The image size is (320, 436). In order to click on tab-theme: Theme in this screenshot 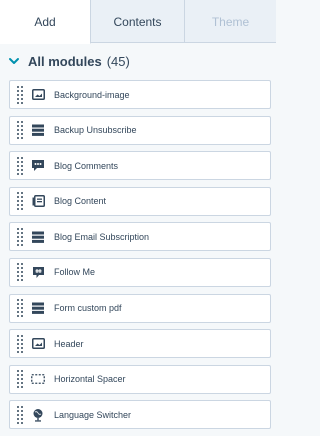, I will do `click(230, 21)`.